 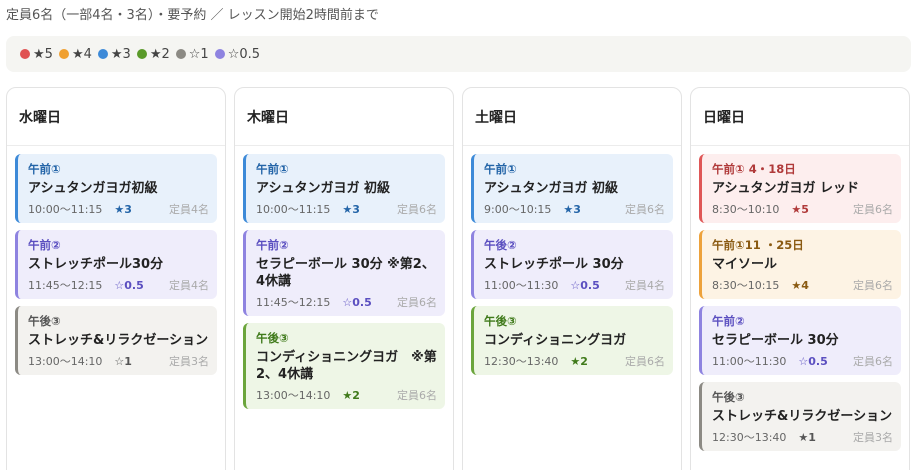 What do you see at coordinates (198, 54) in the screenshot?
I see `legend-label: ☆1` at bounding box center [198, 54].